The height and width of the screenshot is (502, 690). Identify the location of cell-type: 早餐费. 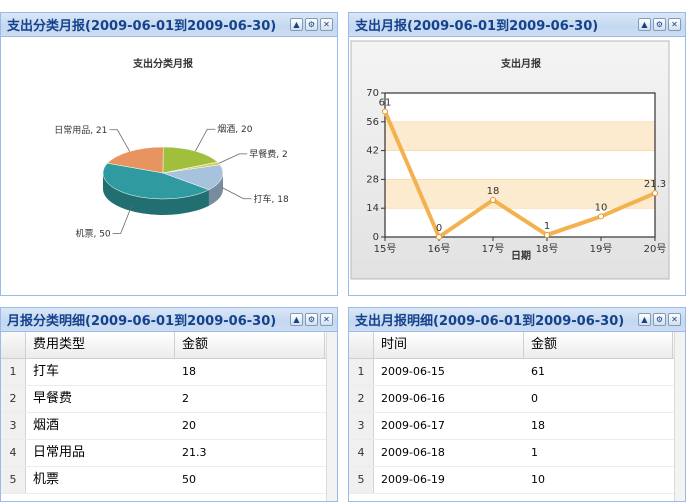
(53, 398).